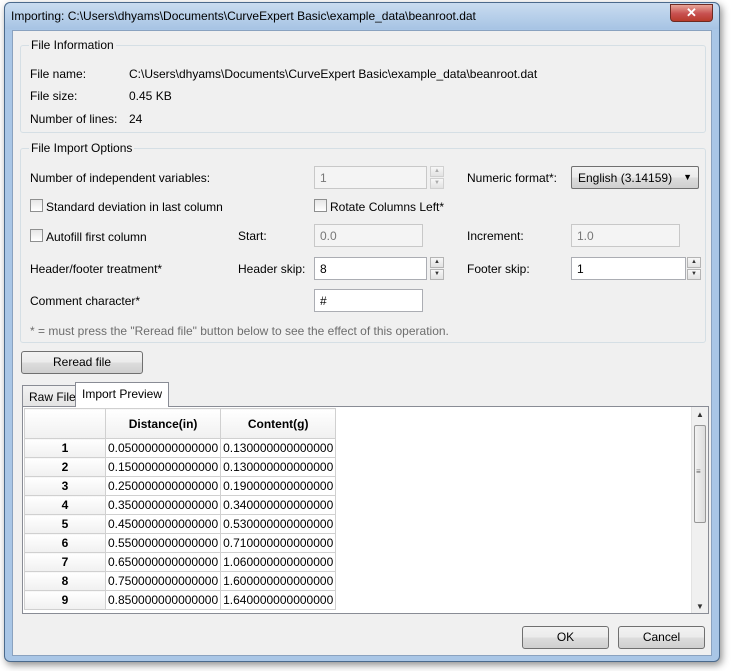 The width and height of the screenshot is (731, 671). I want to click on table-row: 9 0.850000000000000 1.640000000000000, so click(180, 600).